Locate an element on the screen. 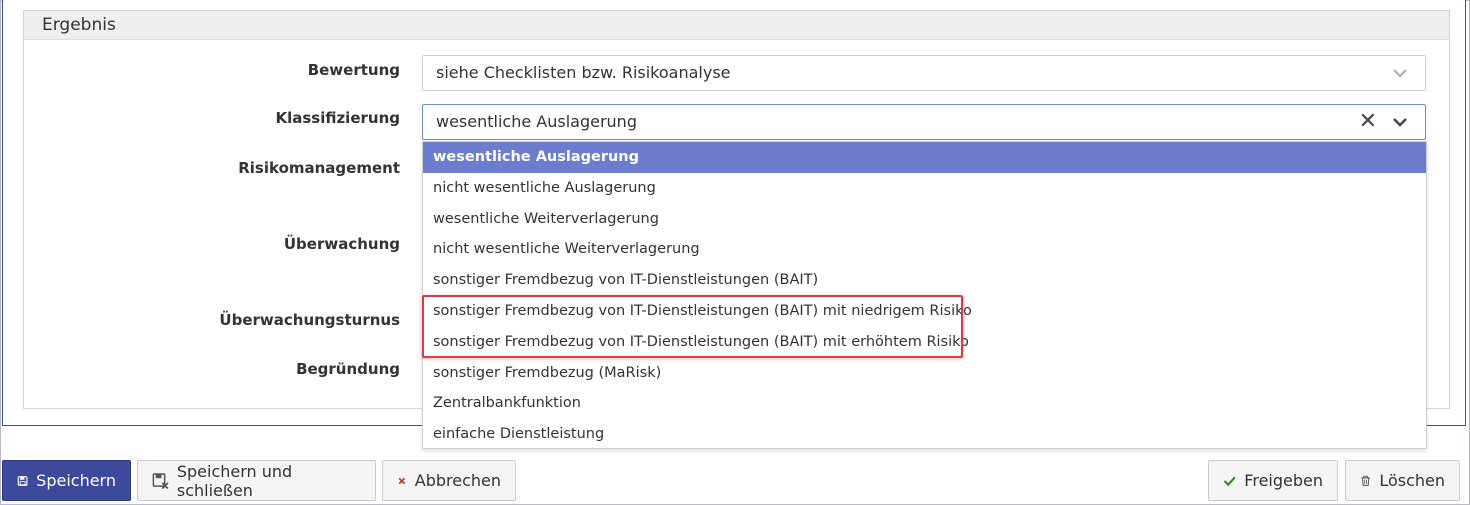 This screenshot has height=505, width=1470. checkmark-icon is located at coordinates (1229, 481).